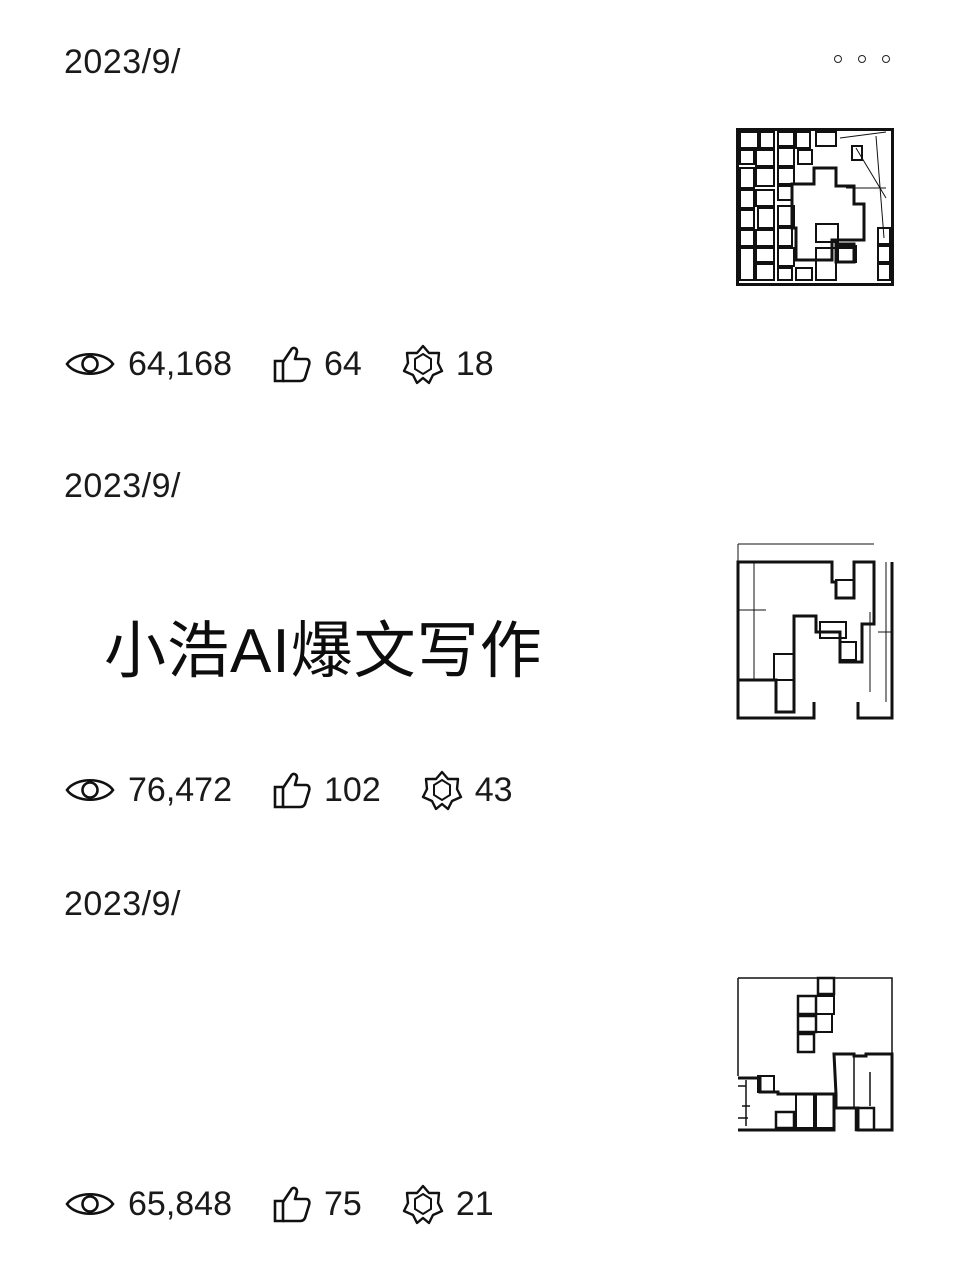 Image resolution: width=960 pixels, height=1280 pixels. What do you see at coordinates (323, 651) in the screenshot?
I see `post-title: 小浩AI爆文写作` at bounding box center [323, 651].